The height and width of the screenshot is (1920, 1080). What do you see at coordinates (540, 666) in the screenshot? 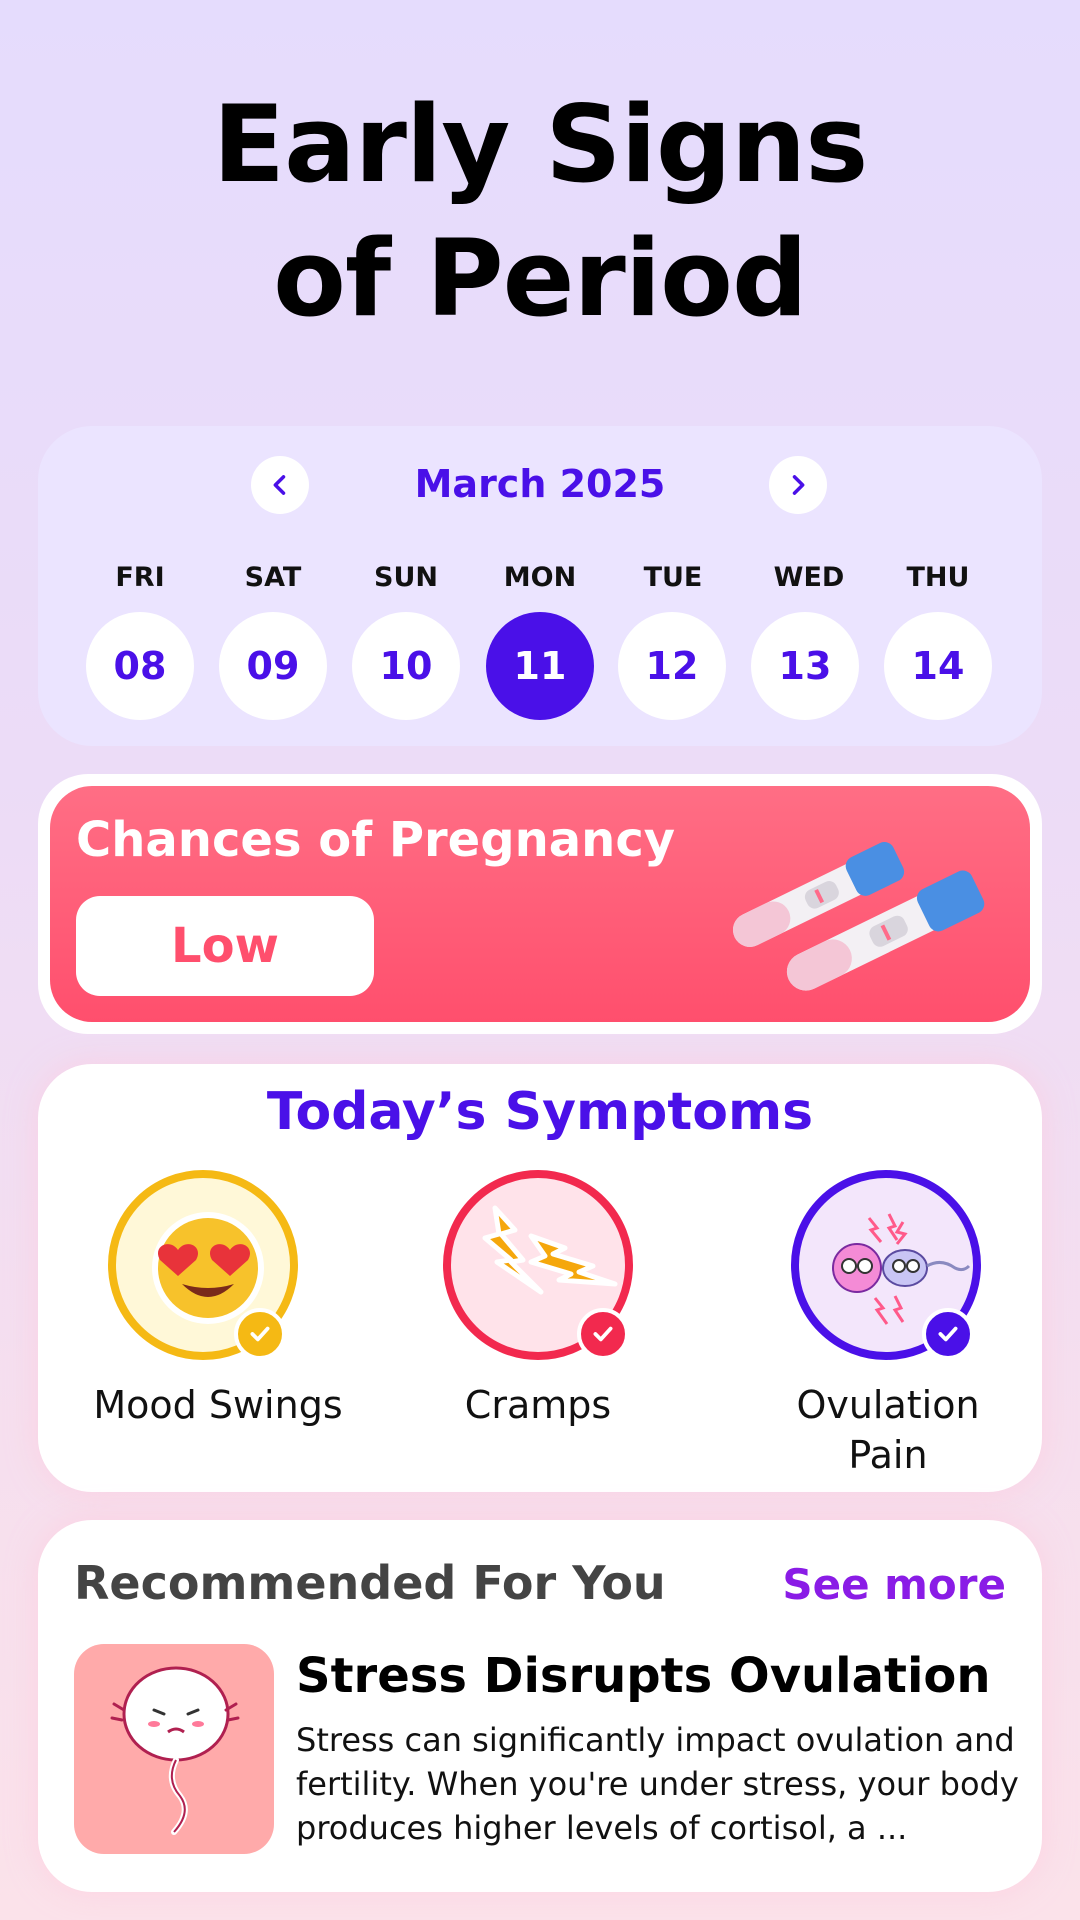
I see `calendar-day-selected: 11` at bounding box center [540, 666].